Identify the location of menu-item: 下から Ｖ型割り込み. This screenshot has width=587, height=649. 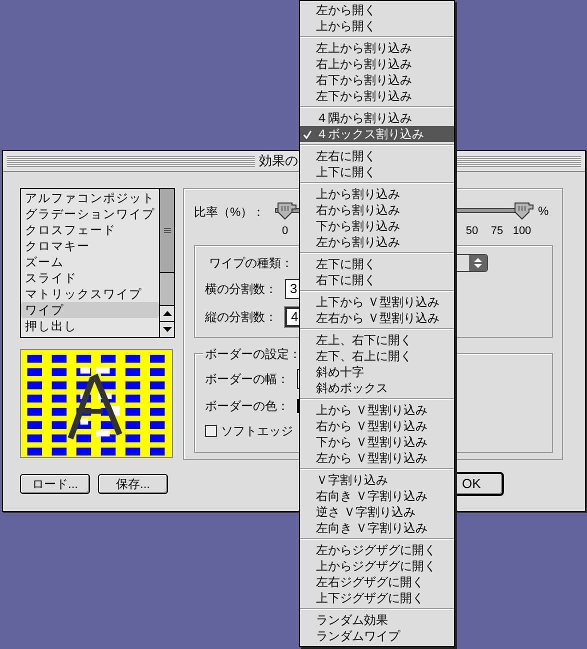
(377, 442).